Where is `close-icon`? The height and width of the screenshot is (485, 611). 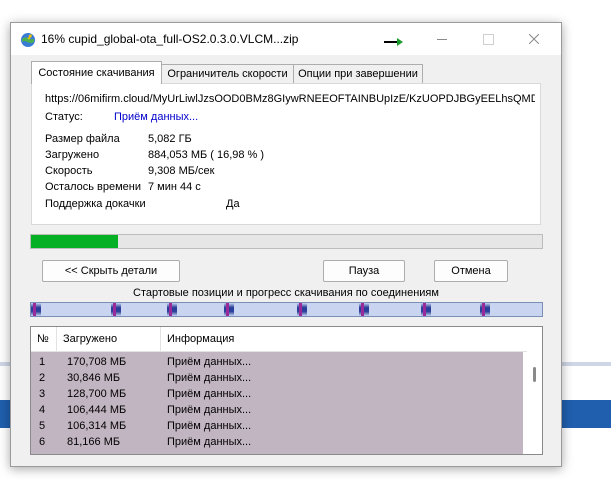
close-icon is located at coordinates (534, 39).